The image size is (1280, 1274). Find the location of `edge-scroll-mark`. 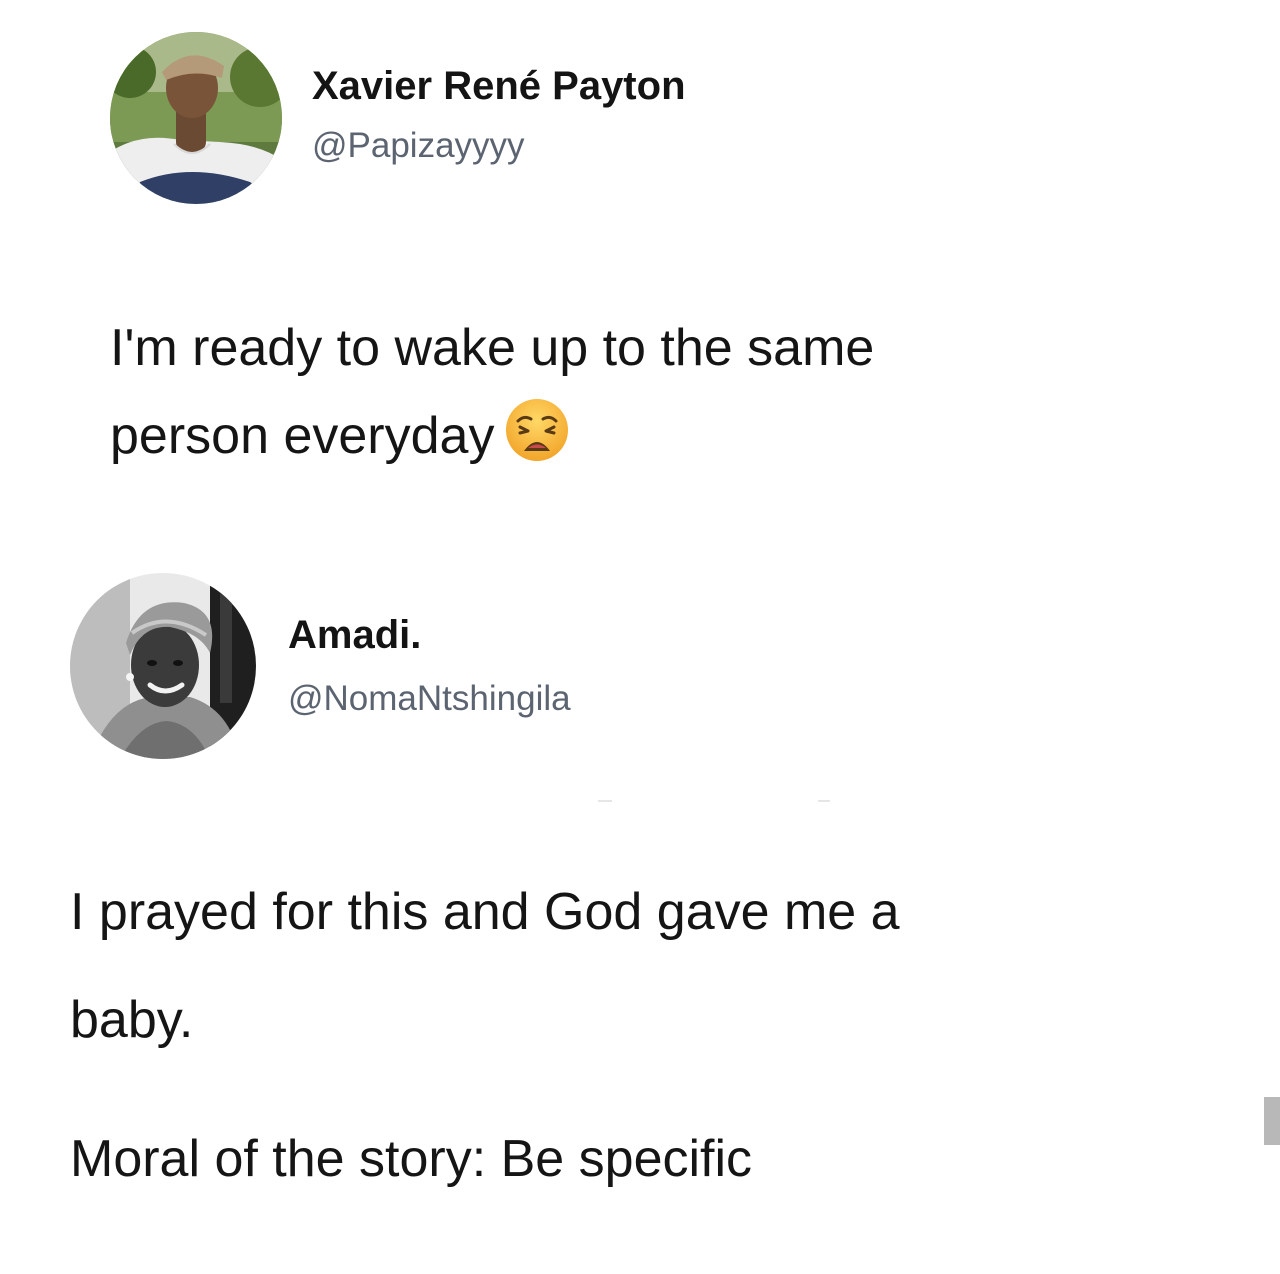

edge-scroll-mark is located at coordinates (1272, 1121).